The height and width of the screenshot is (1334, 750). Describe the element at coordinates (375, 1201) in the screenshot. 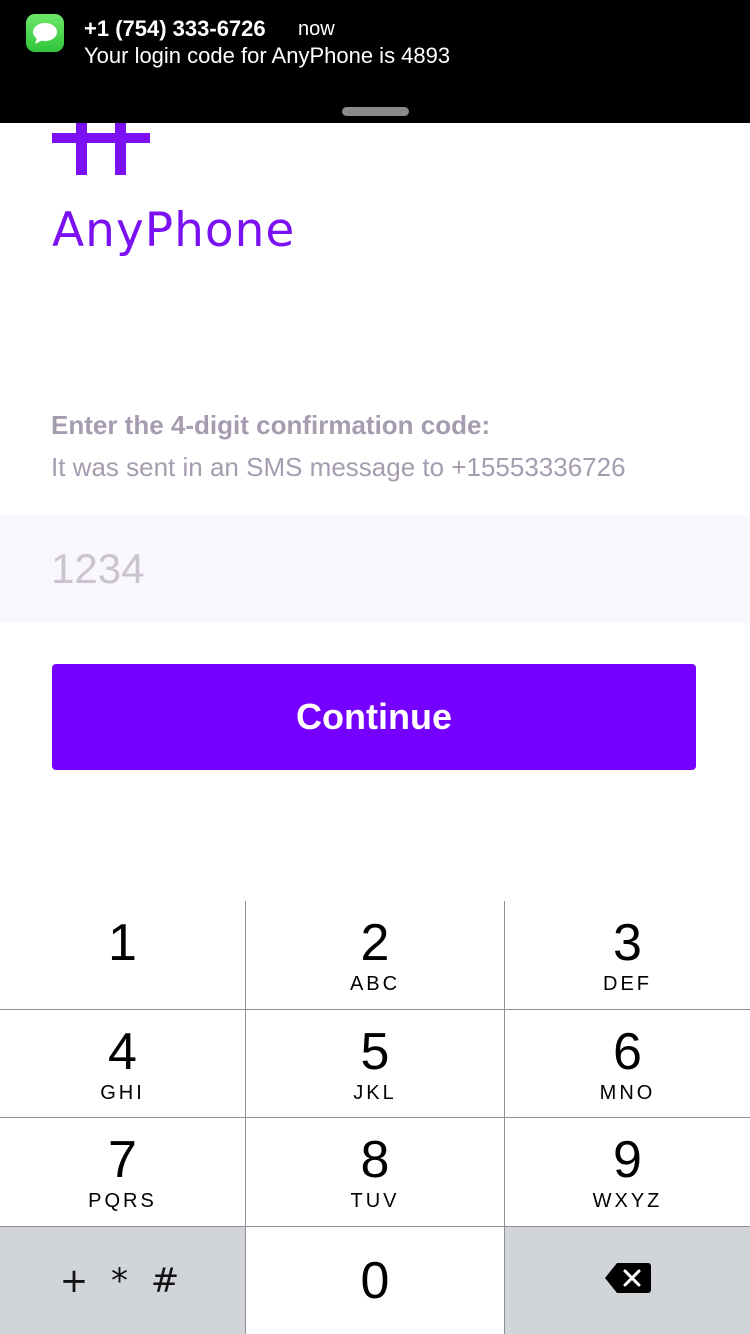

I see `key-letters: TUV` at that location.